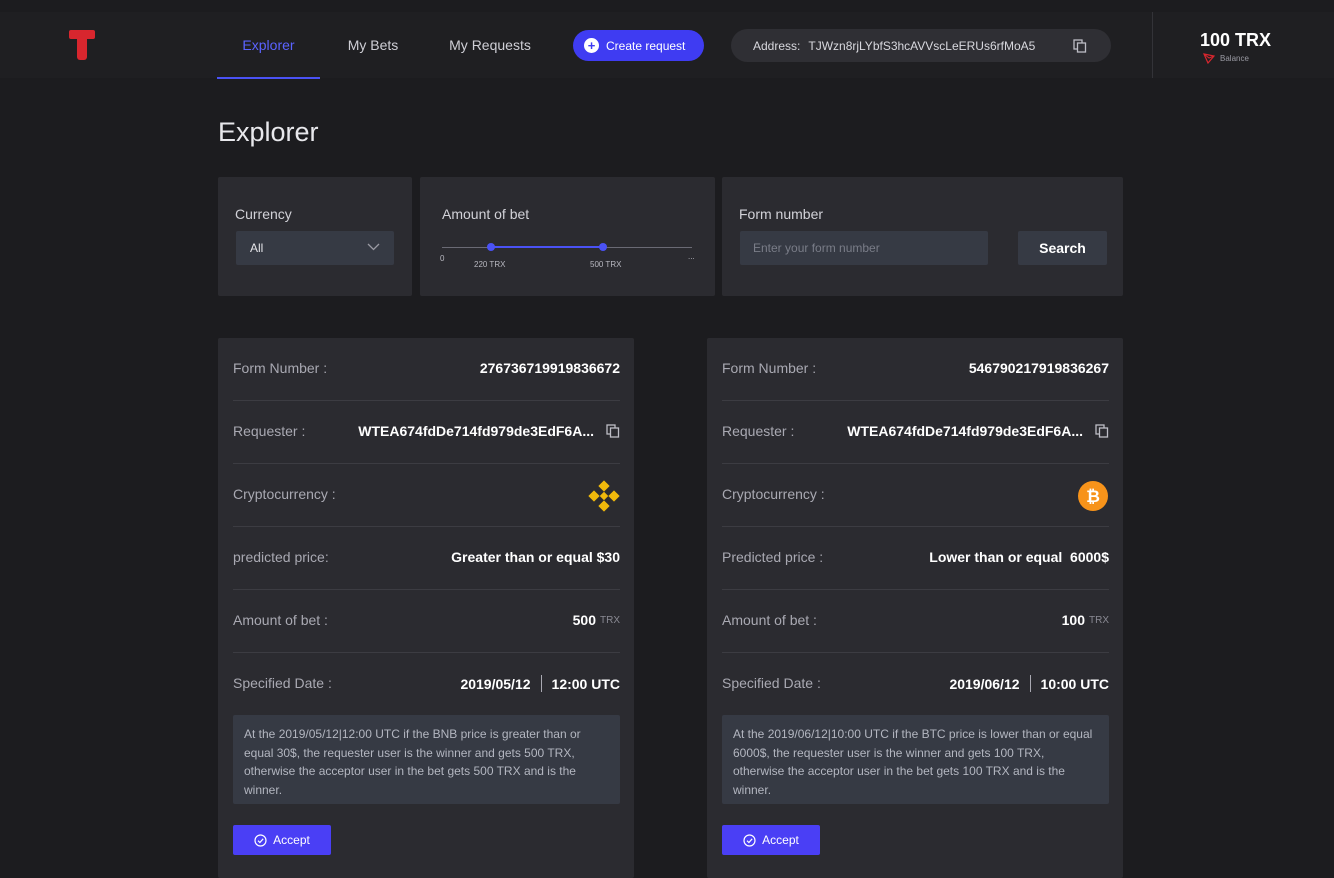 Image resolution: width=1334 pixels, height=878 pixels. I want to click on chevron-down-icon, so click(373, 247).